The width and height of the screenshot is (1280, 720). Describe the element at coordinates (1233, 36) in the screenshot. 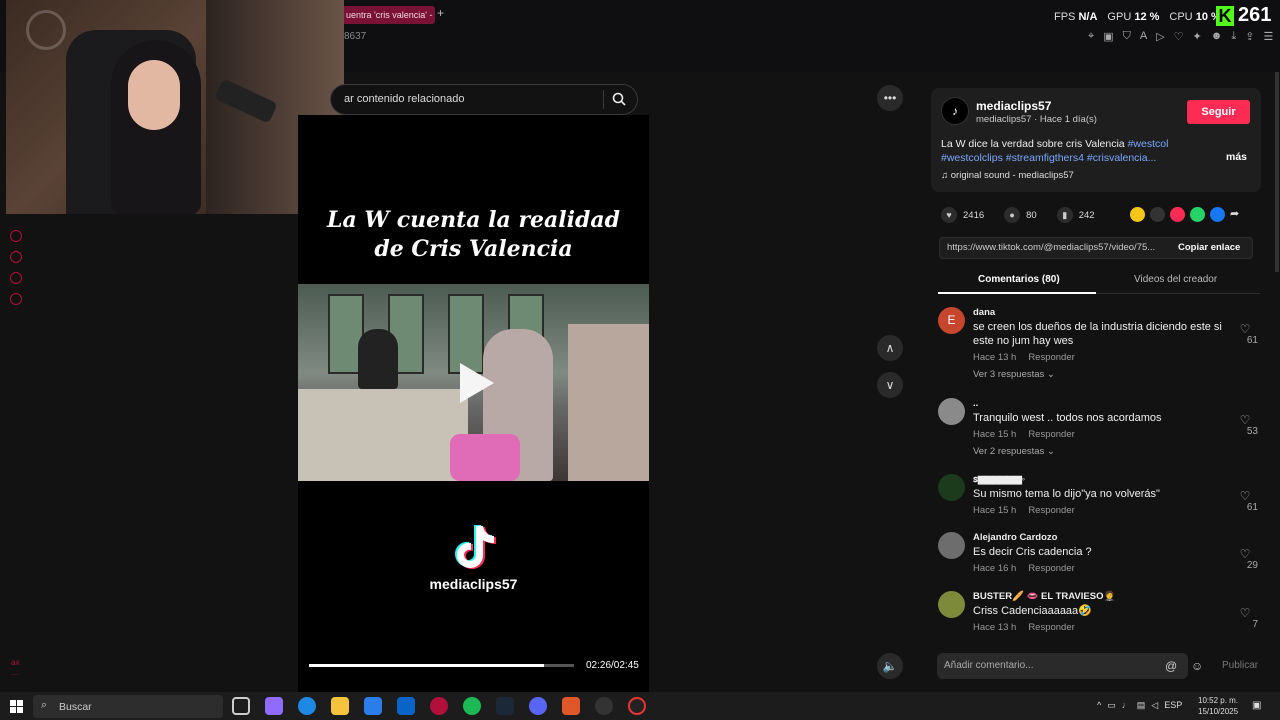

I see `download-icon: ⤓` at that location.